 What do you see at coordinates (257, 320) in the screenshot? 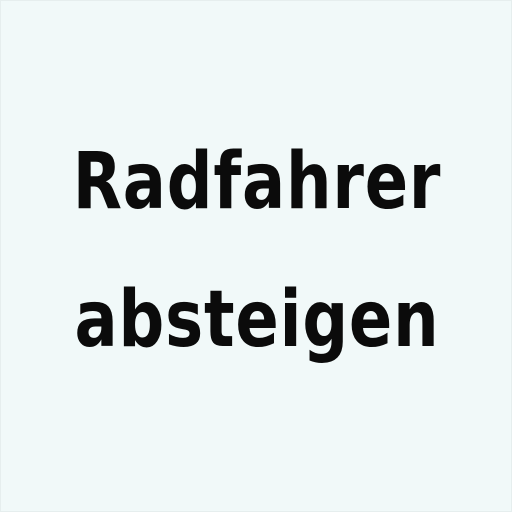
I see `sign-text-line-2: absteigen` at bounding box center [257, 320].